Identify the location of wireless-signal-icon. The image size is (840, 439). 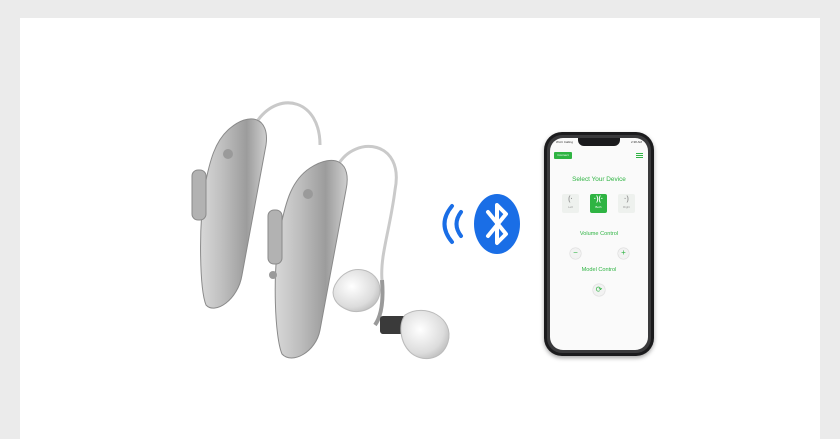
(452, 224).